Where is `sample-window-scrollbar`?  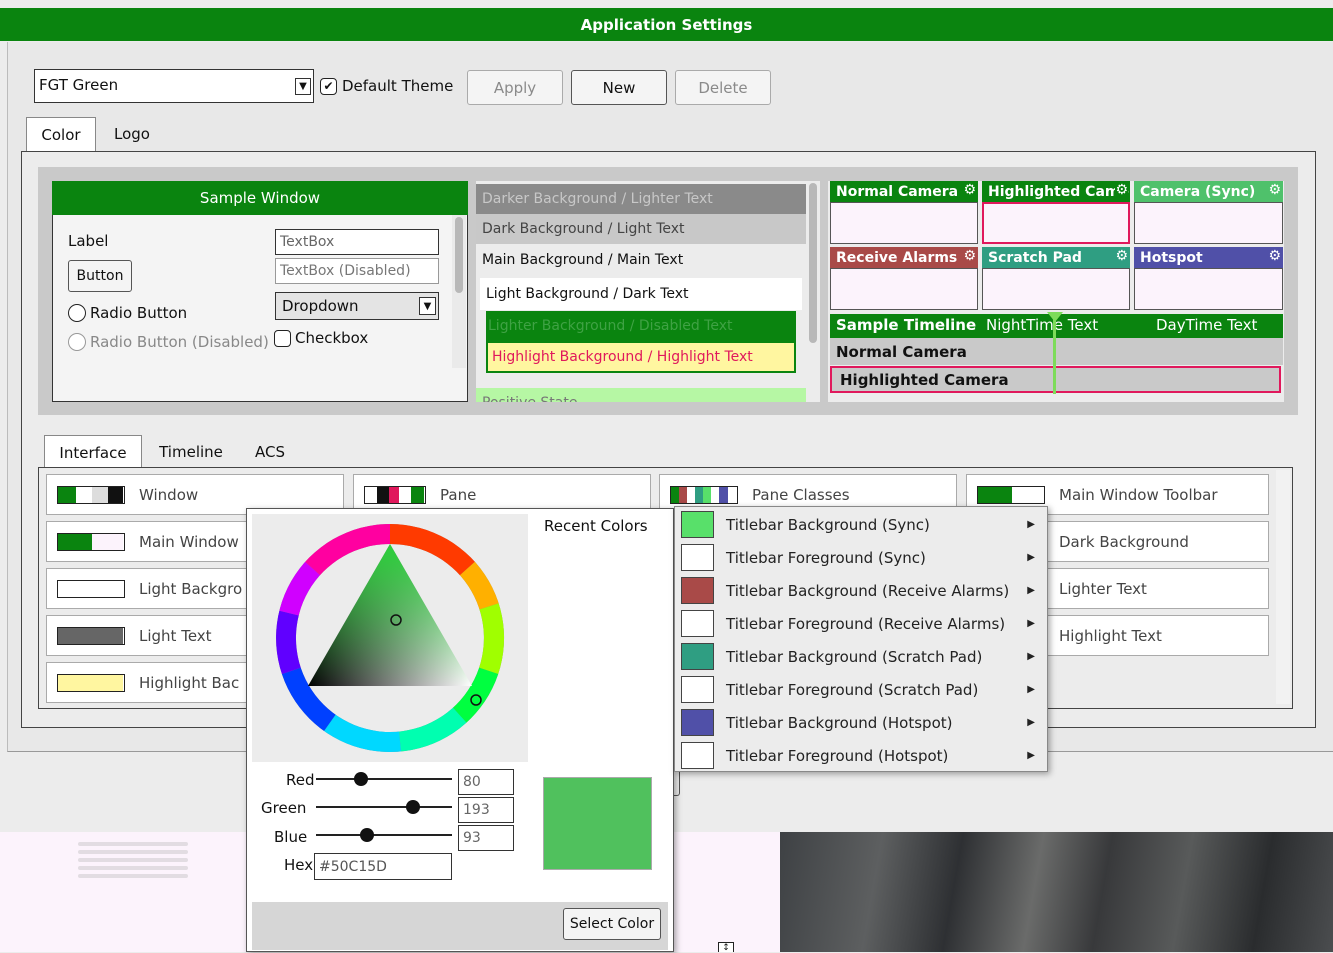
sample-window-scrollbar is located at coordinates (459, 291).